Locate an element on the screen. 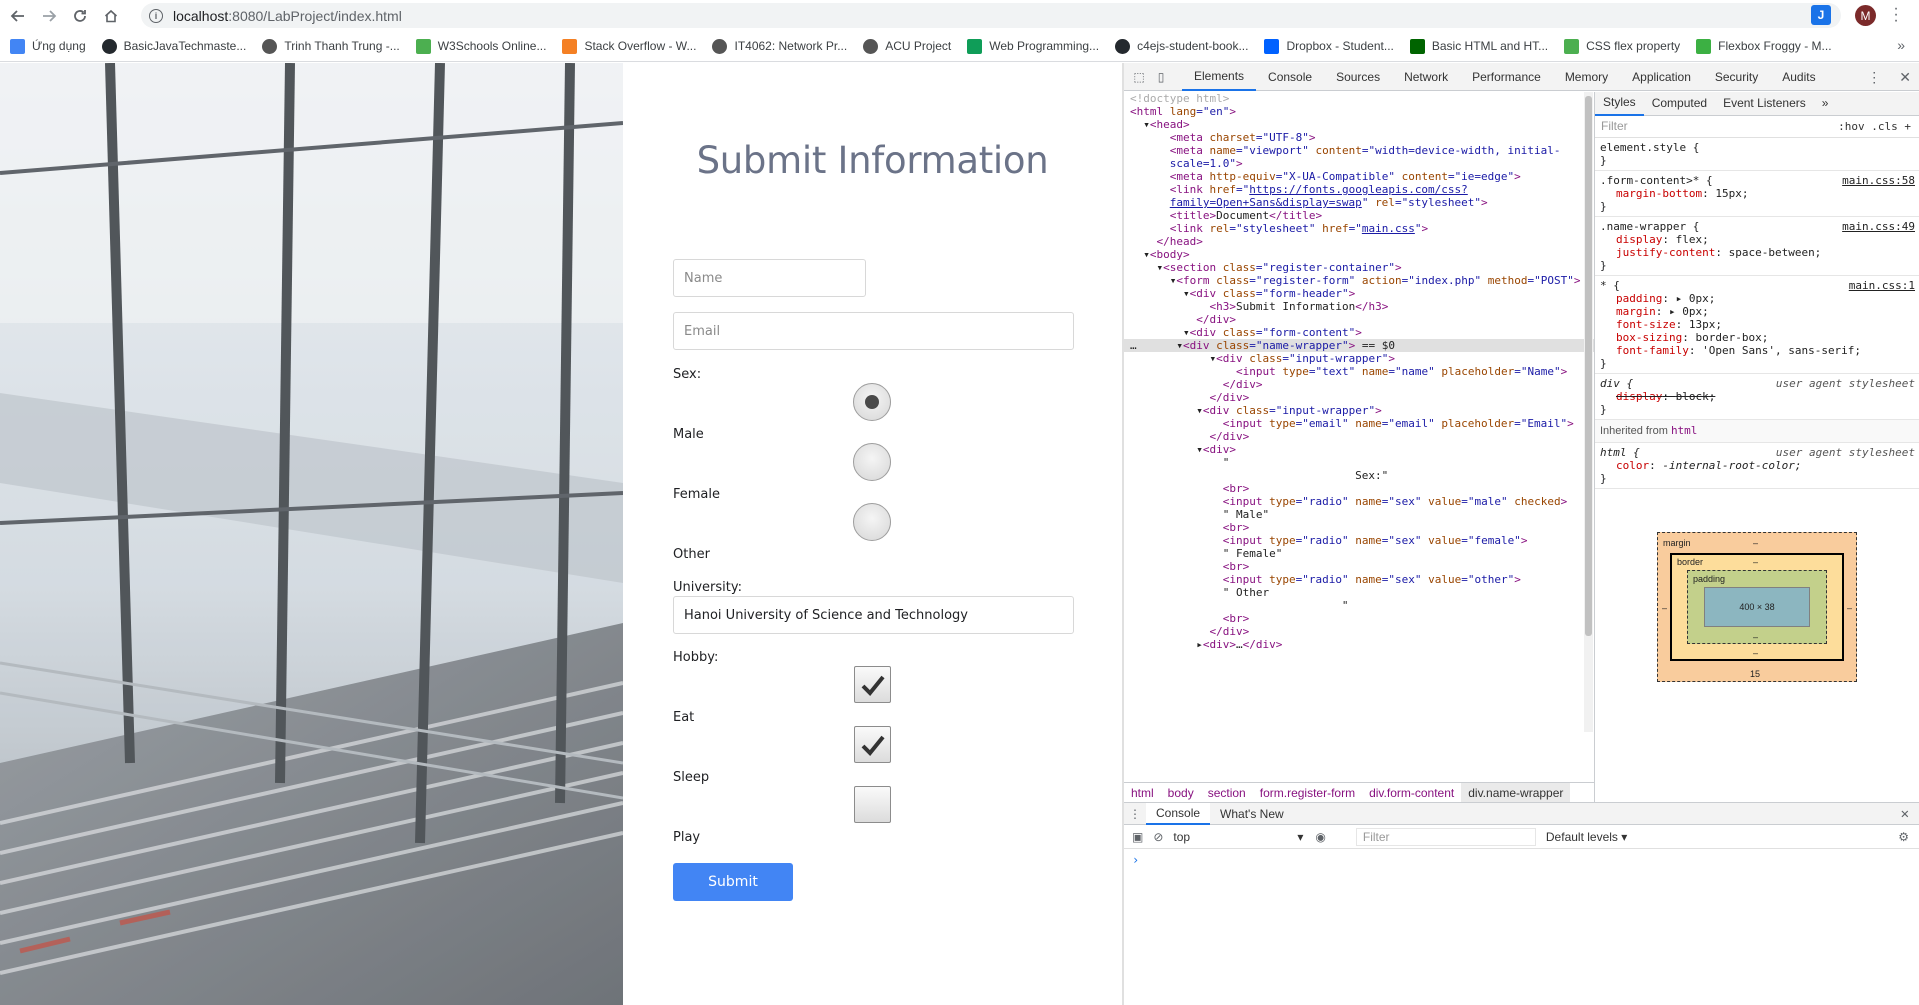  radio-female is located at coordinates (872, 462).